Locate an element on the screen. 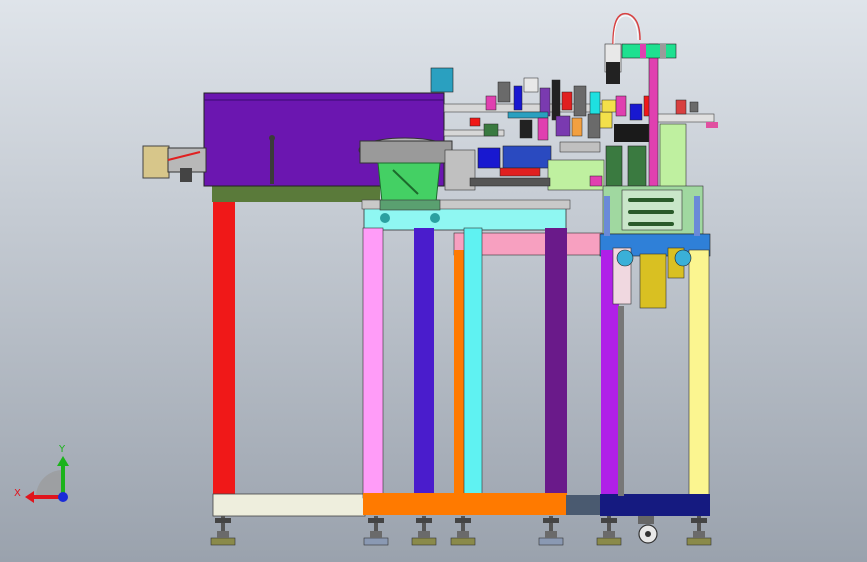 The width and height of the screenshot is (867, 562). pink-leg is located at coordinates (373, 363).